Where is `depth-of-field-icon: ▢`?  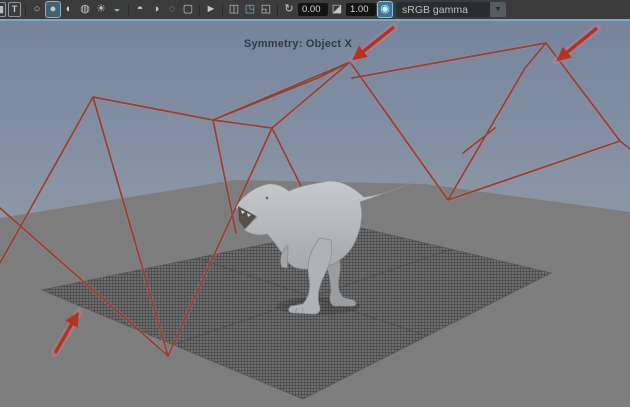 depth-of-field-icon: ▢ is located at coordinates (188, 9).